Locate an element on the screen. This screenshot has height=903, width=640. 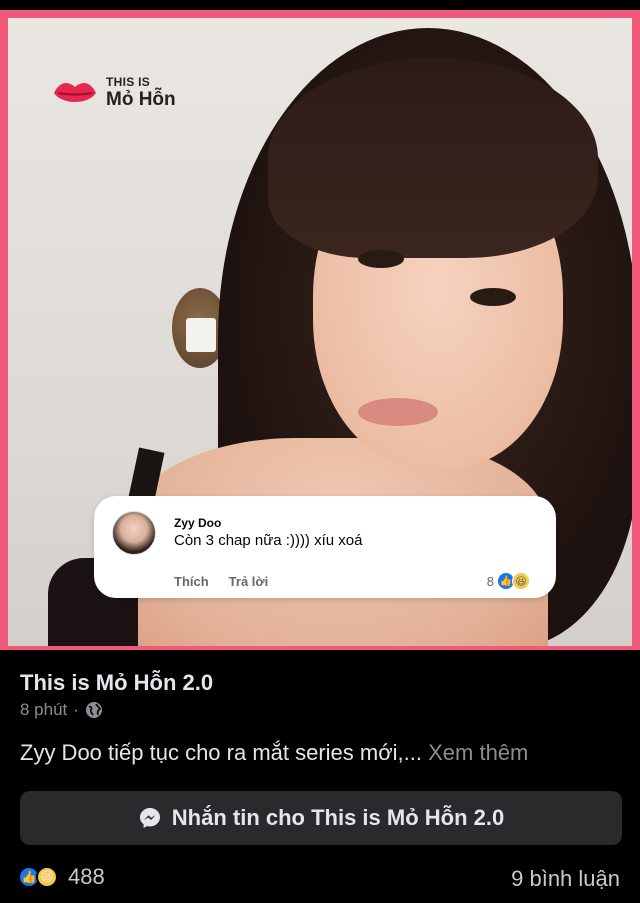
photo-eye-right is located at coordinates (493, 297).